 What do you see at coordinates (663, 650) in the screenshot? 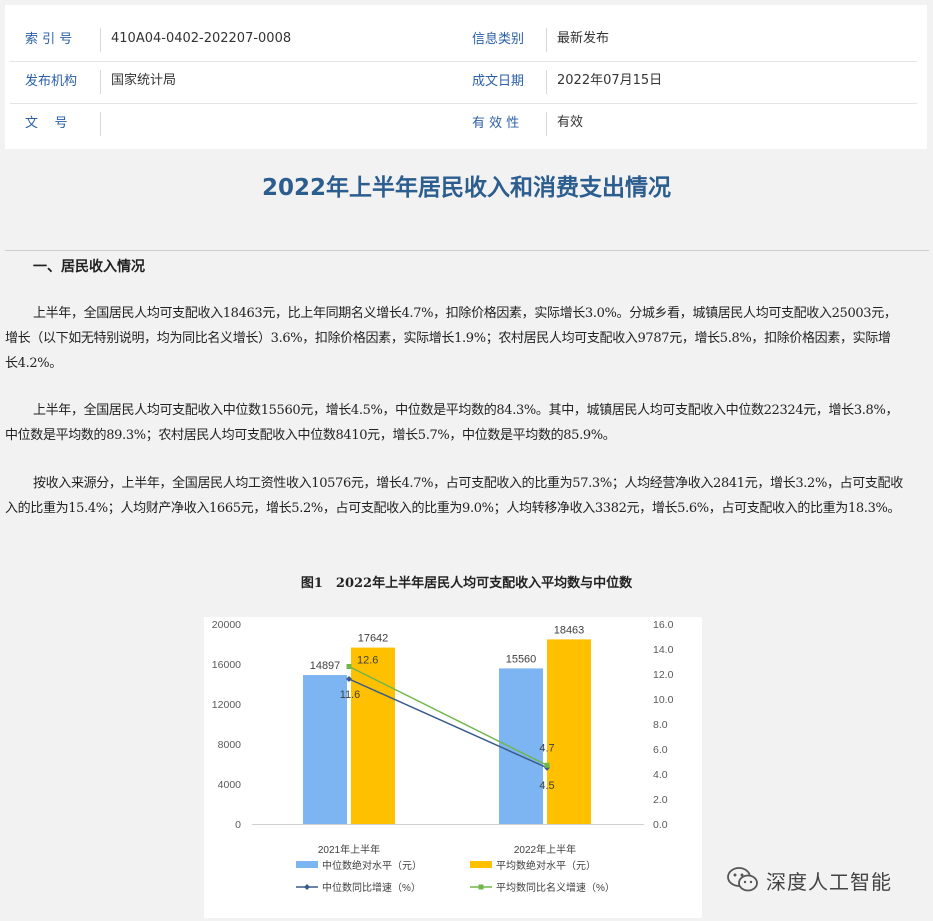
I see `y-right-tick-label: 14.0` at bounding box center [663, 650].